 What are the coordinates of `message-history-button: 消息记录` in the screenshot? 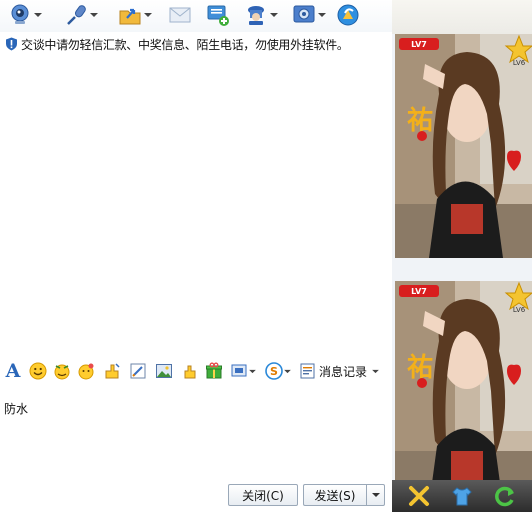 It's located at (339, 371).